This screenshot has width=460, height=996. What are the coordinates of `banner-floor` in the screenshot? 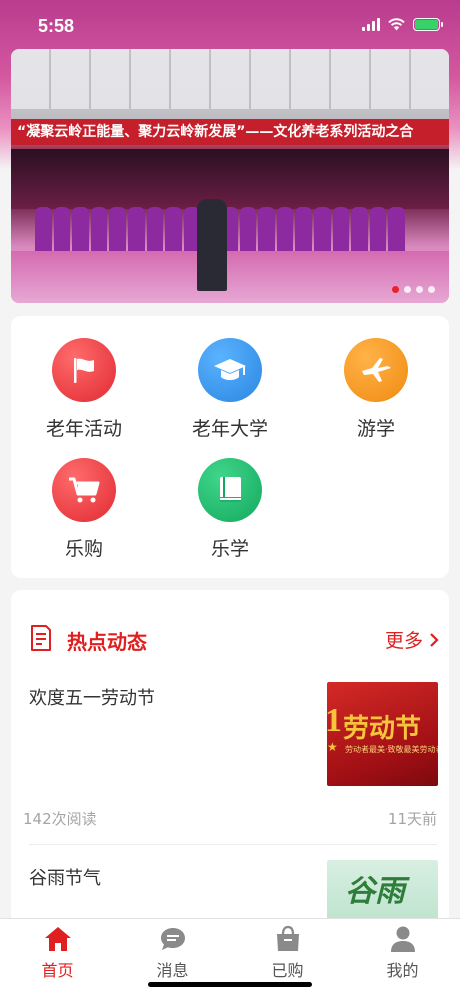 It's located at (230, 277).